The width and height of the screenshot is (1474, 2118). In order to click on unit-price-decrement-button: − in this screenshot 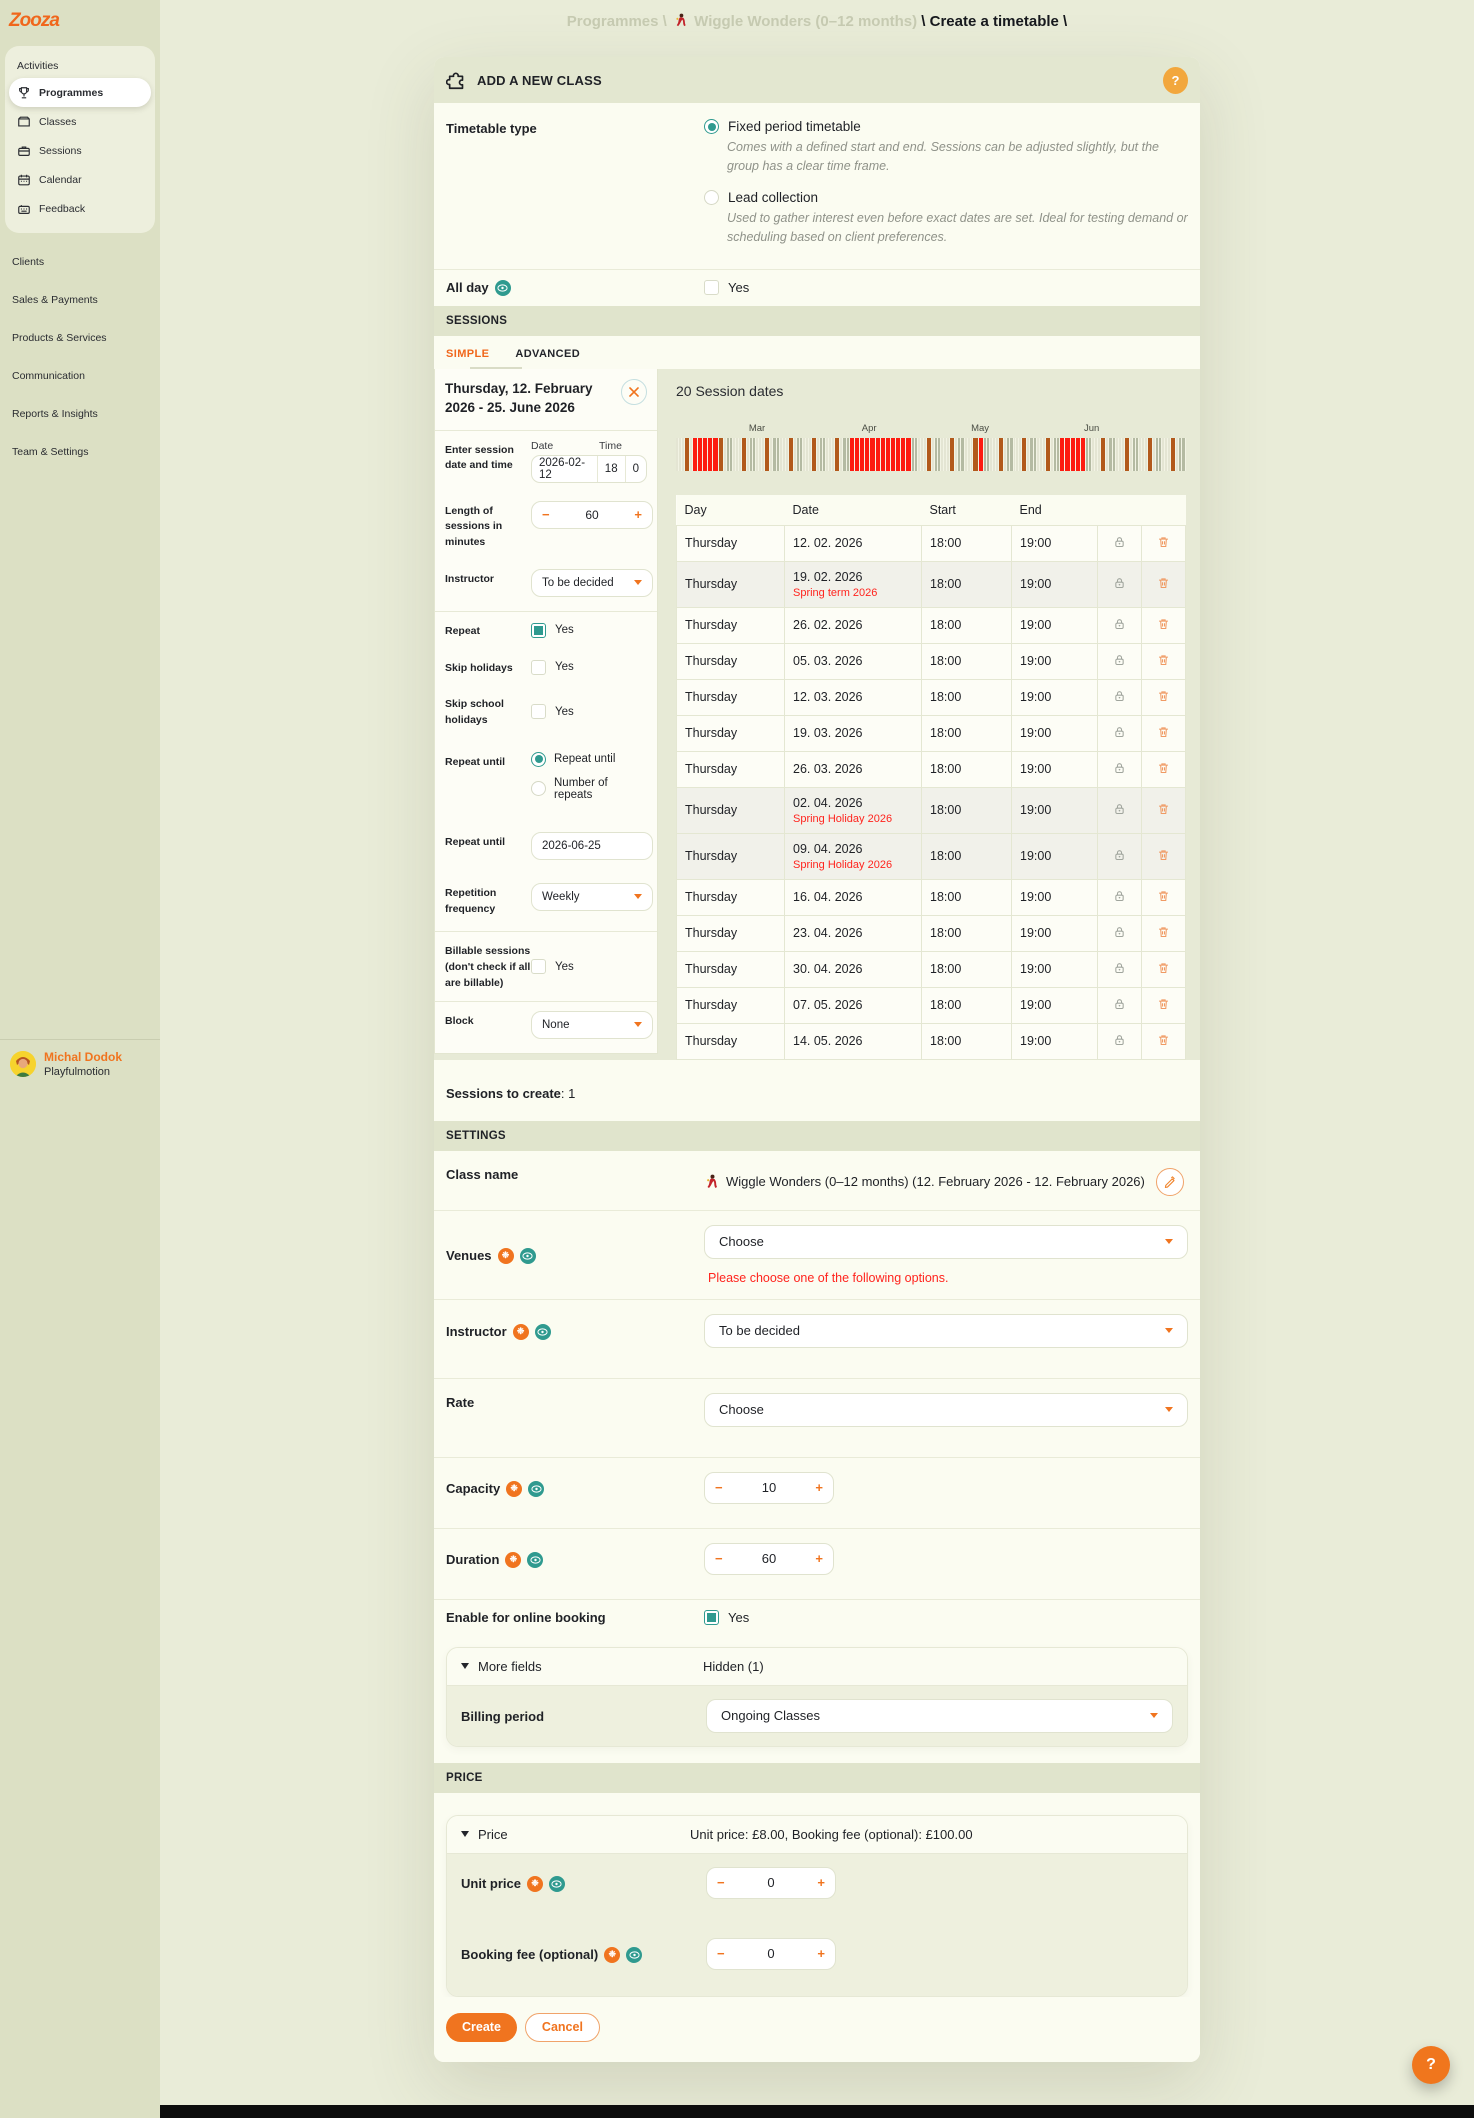, I will do `click(721, 1882)`.